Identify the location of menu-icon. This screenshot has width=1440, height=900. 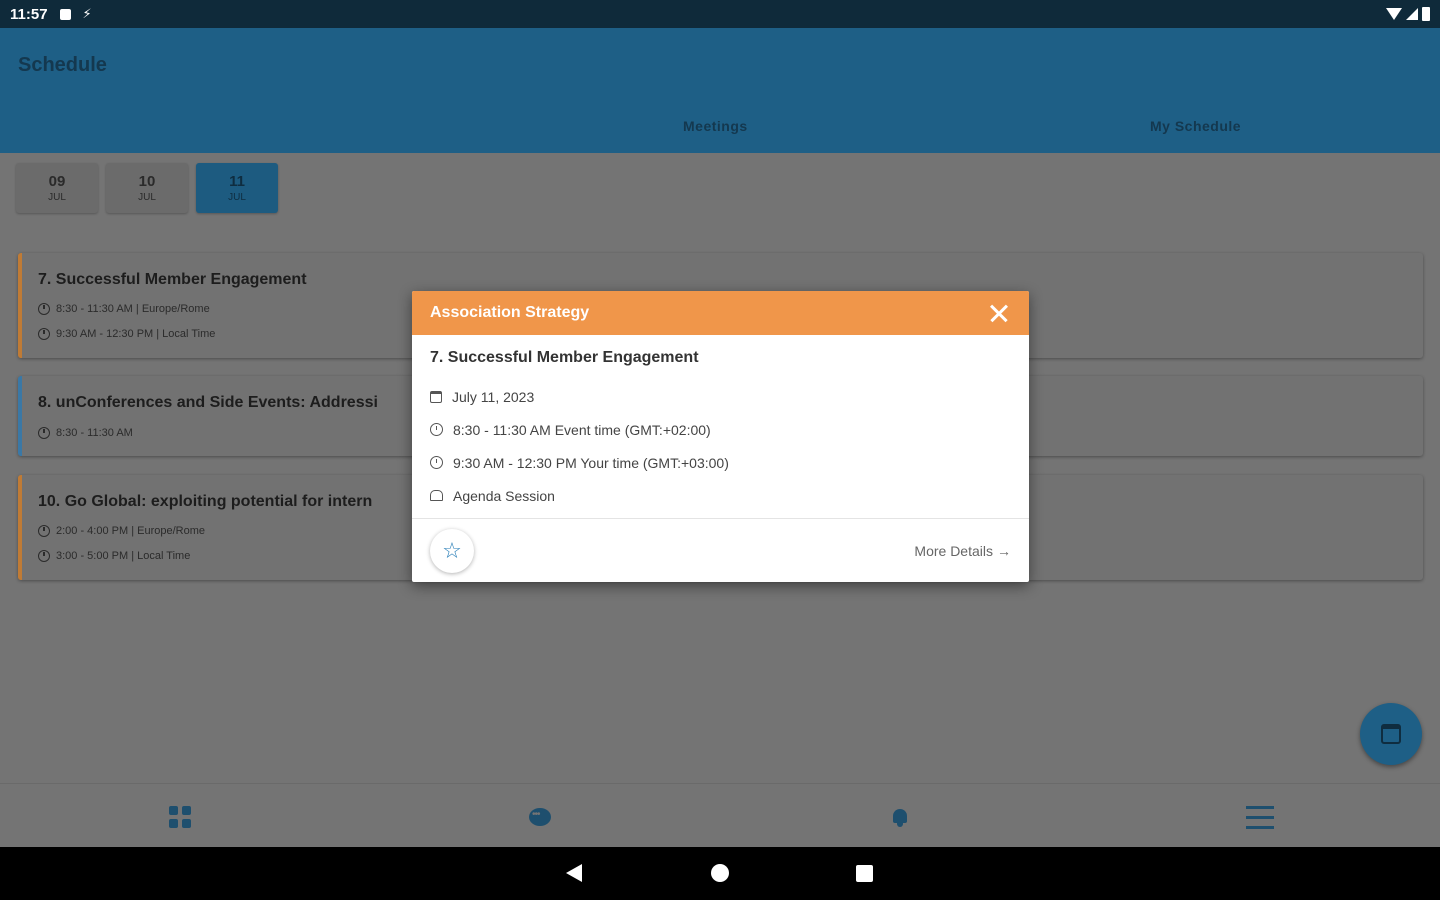
(1260, 817).